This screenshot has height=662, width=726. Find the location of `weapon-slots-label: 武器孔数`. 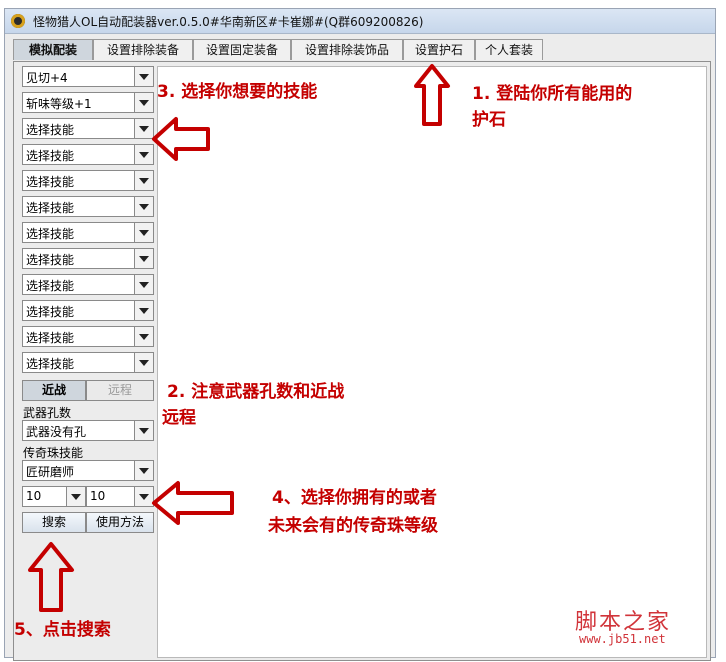

weapon-slots-label: 武器孔数 is located at coordinates (47, 413).